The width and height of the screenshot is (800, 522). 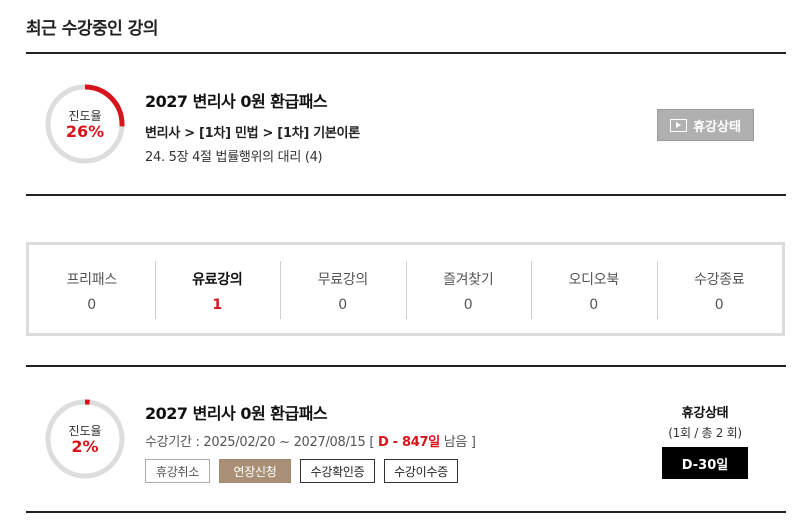 What do you see at coordinates (705, 463) in the screenshot?
I see `pause-dday-badge: D-30일` at bounding box center [705, 463].